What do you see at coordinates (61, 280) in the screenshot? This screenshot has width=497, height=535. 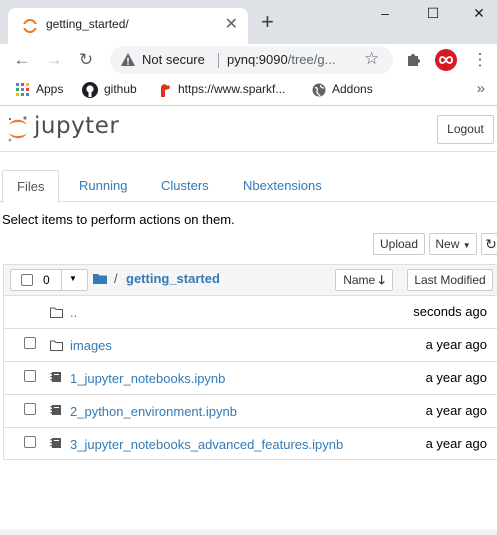 I see `dropdown-divider` at bounding box center [61, 280].